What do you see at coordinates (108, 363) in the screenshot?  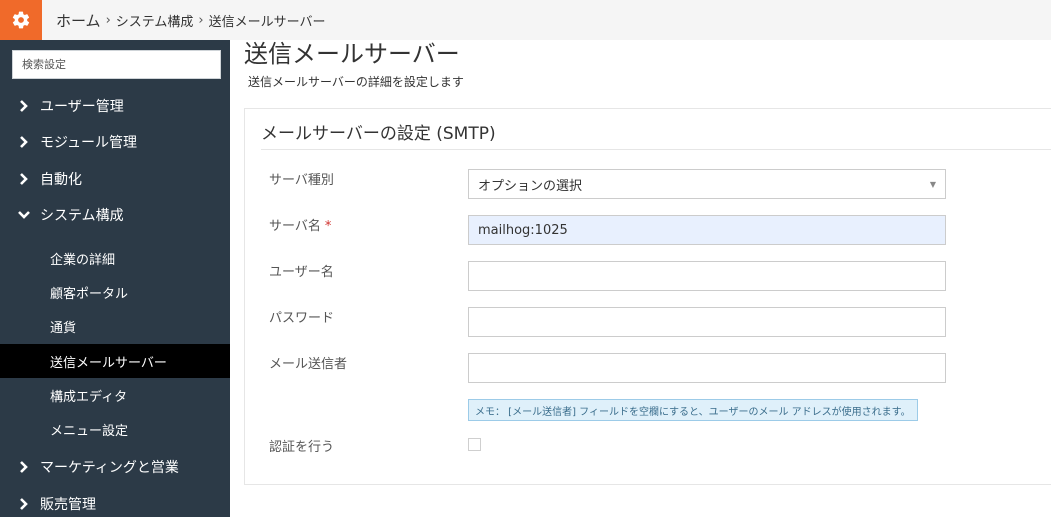 I see `sidebar-subitem-label: 送信メールサーバー` at bounding box center [108, 363].